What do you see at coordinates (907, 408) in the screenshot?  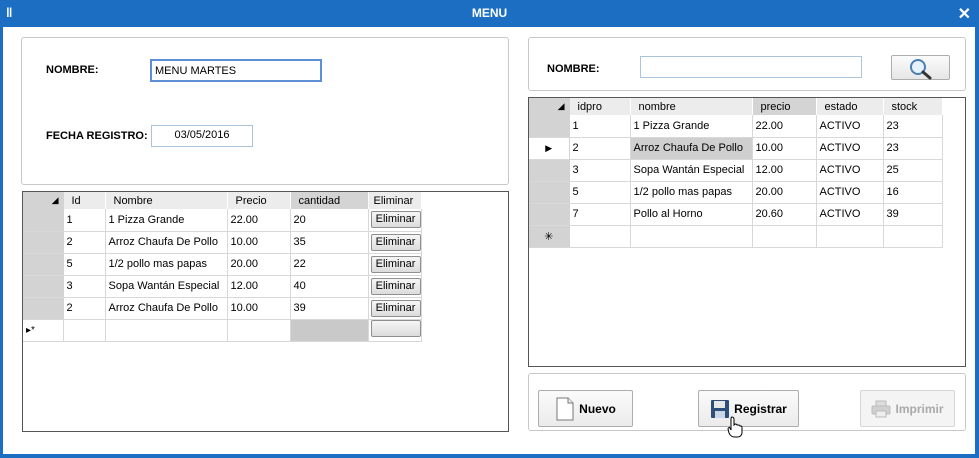 I see `imprimir-button: Imprimir` at bounding box center [907, 408].